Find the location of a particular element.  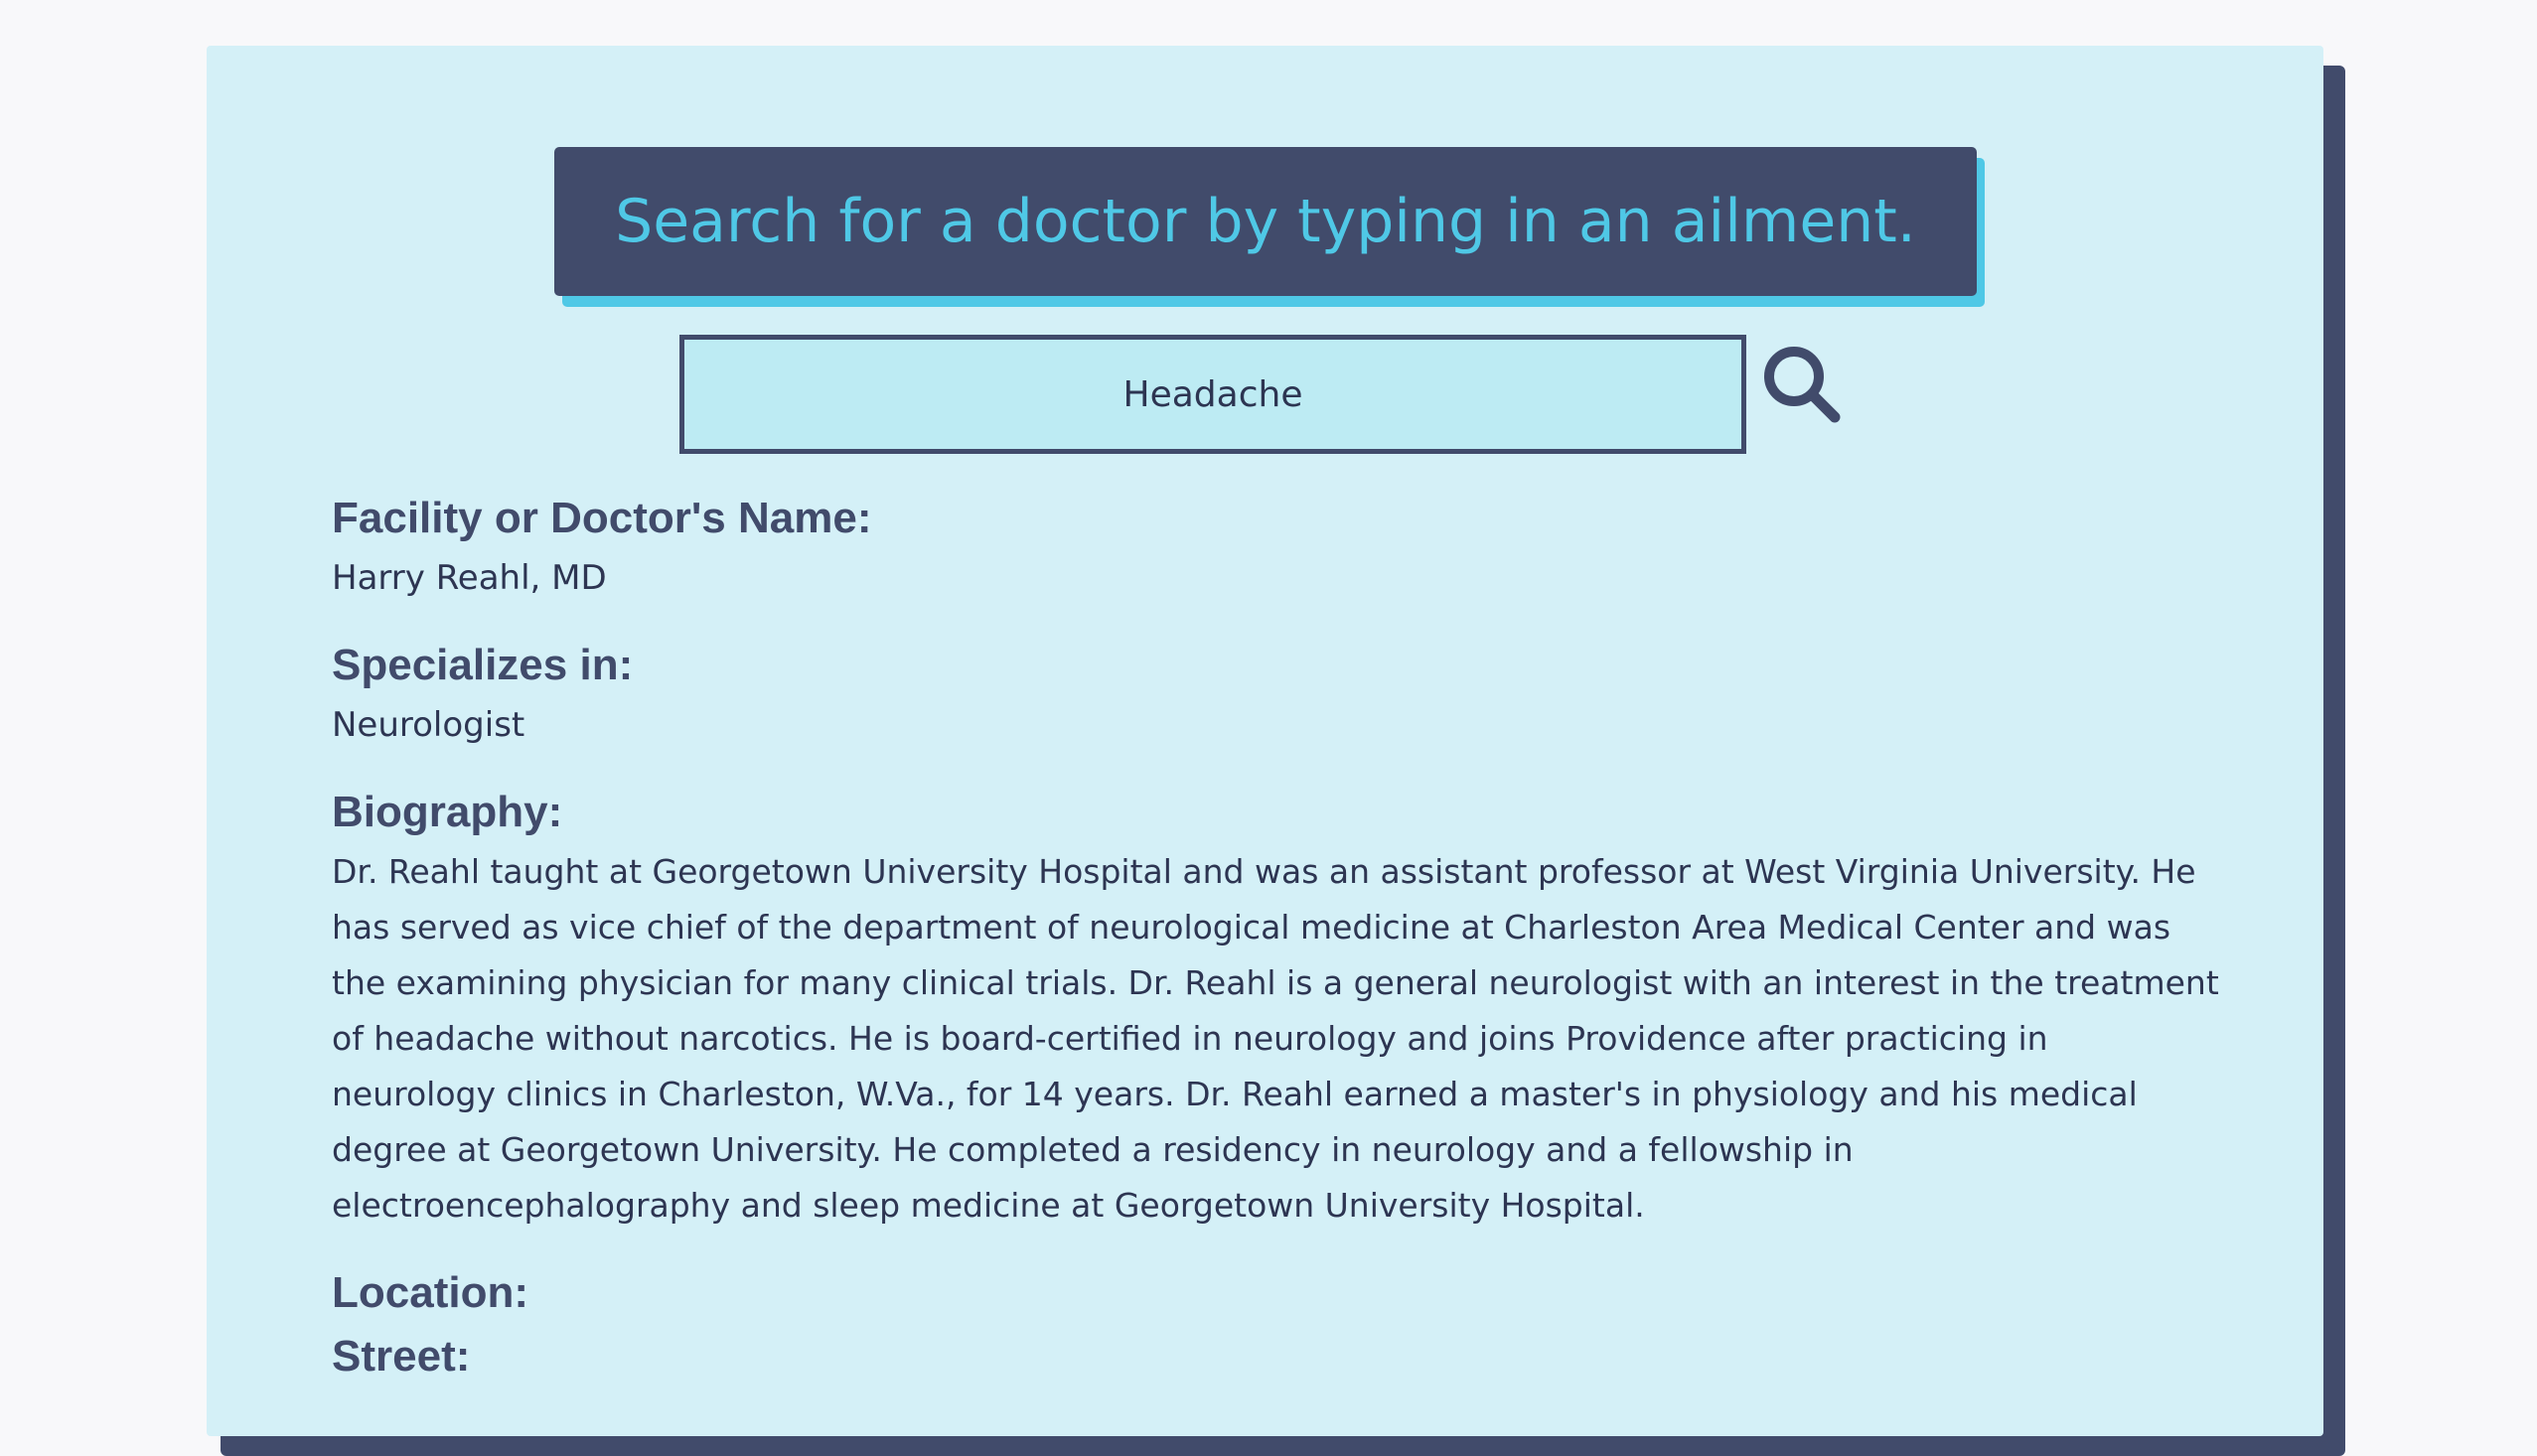

name-label: Facility or Doctor's Name: is located at coordinates (602, 518).